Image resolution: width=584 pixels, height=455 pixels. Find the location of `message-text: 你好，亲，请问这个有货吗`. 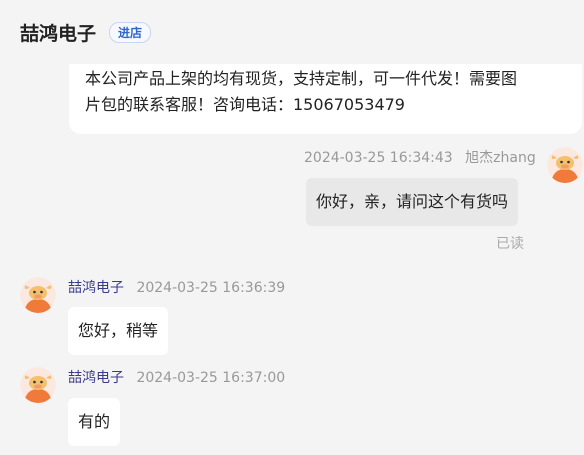

message-text: 你好，亲，请问这个有货吗 is located at coordinates (412, 201).